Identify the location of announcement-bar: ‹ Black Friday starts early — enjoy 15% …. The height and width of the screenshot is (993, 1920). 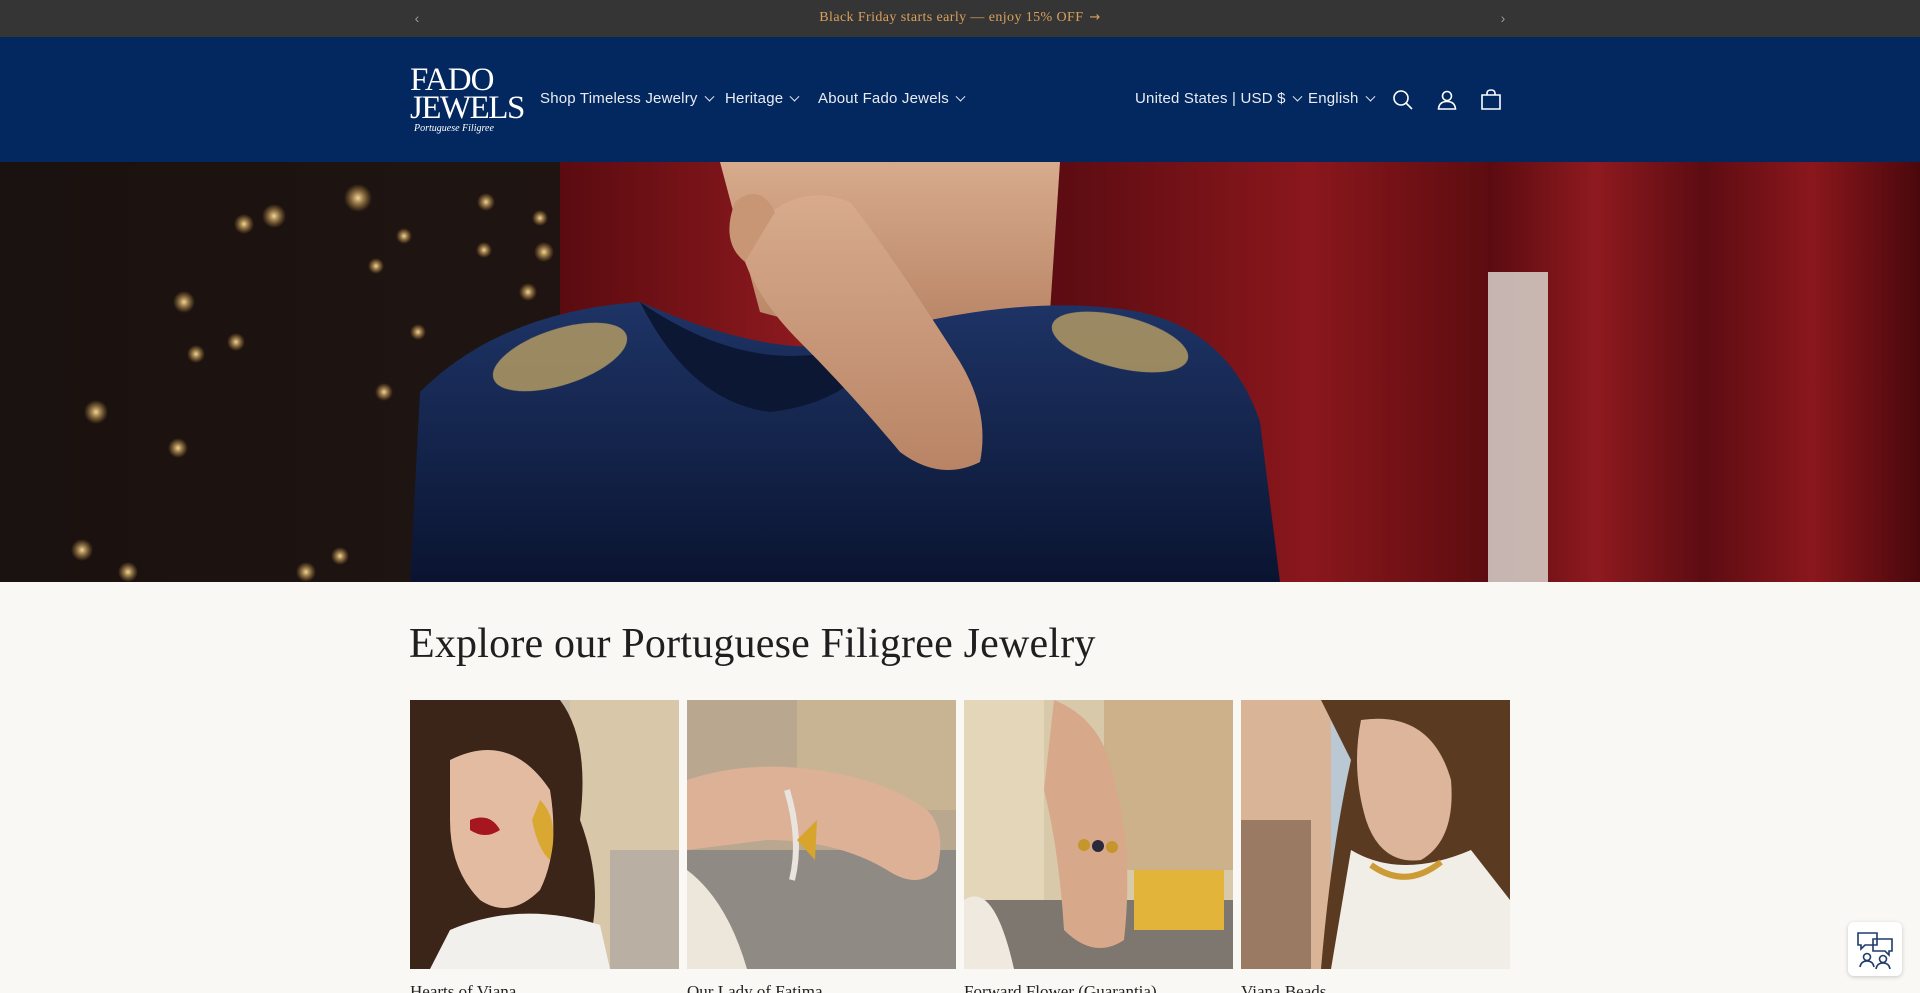
(960, 18).